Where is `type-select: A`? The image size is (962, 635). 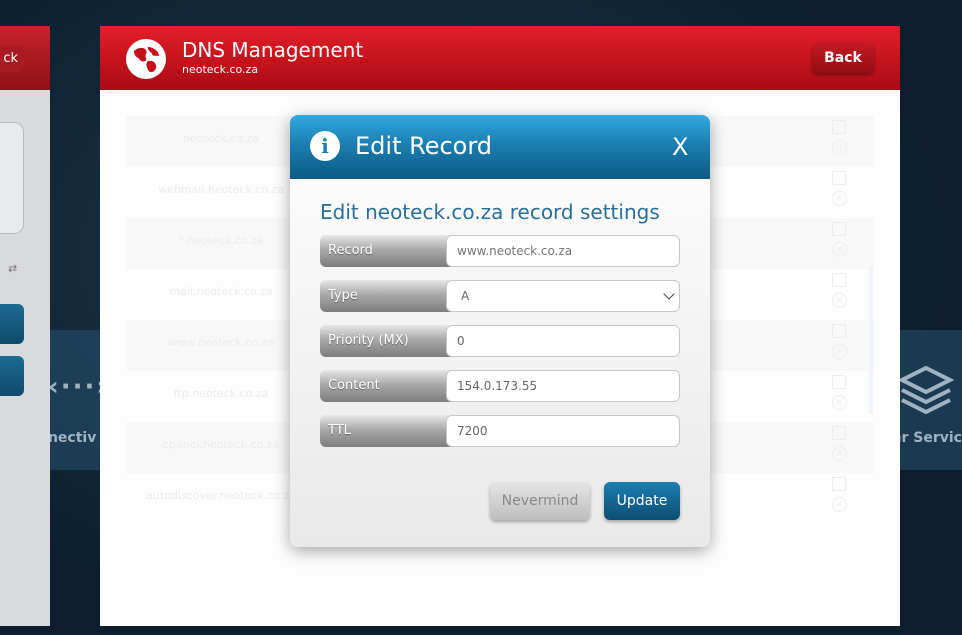
type-select: A is located at coordinates (563, 296).